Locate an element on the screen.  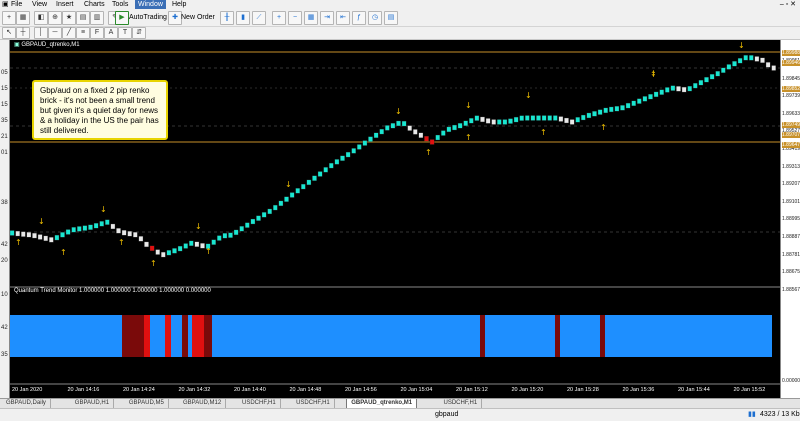
chart-tab: GBPAUD,Daily is located at coordinates (26, 403).